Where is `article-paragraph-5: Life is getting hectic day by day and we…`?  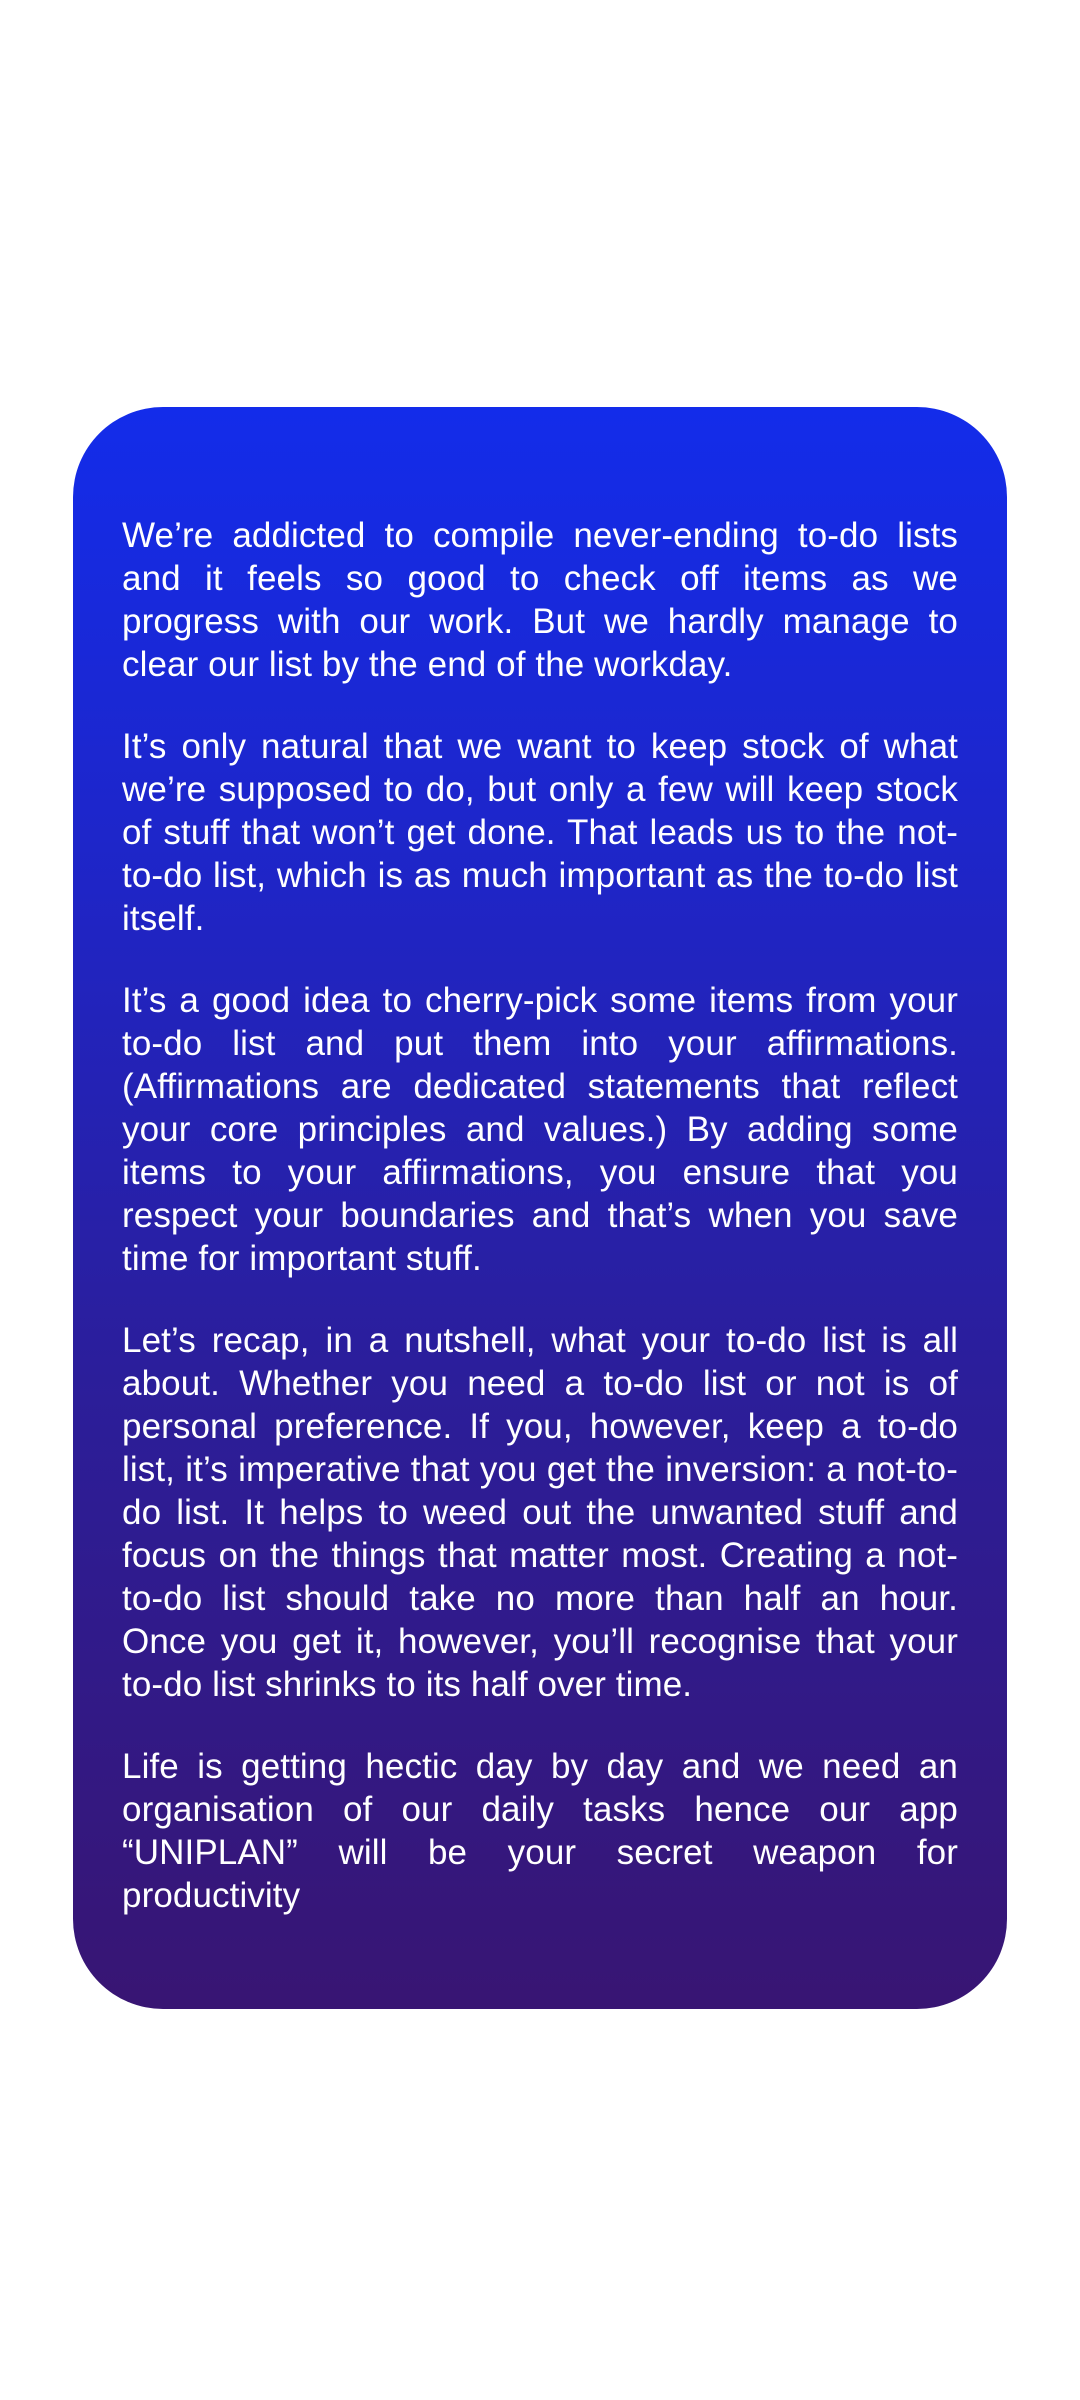
article-paragraph-5: Life is getting hectic day by day and we… is located at coordinates (540, 1831).